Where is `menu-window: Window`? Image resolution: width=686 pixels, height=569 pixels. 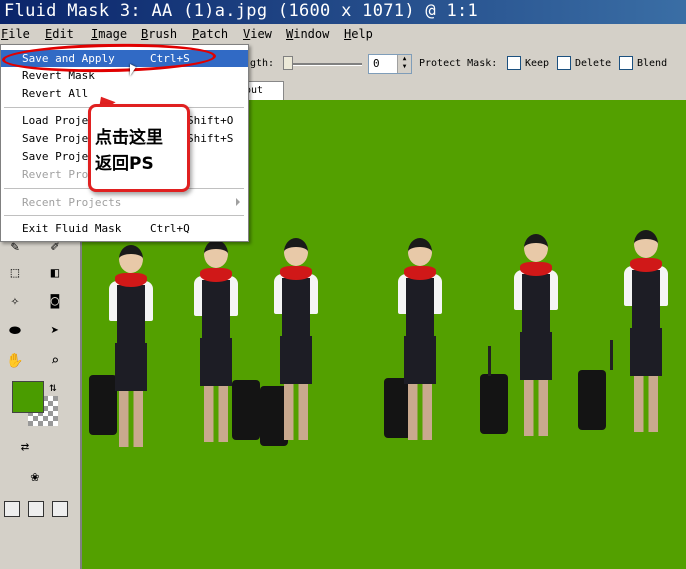
menu-window: Window is located at coordinates (307, 34).